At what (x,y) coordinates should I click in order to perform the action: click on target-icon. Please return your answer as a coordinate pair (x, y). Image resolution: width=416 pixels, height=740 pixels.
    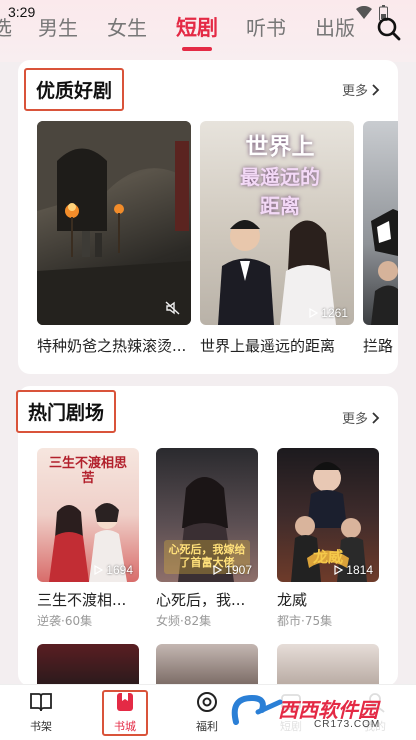
    Looking at the image, I should click on (207, 702).